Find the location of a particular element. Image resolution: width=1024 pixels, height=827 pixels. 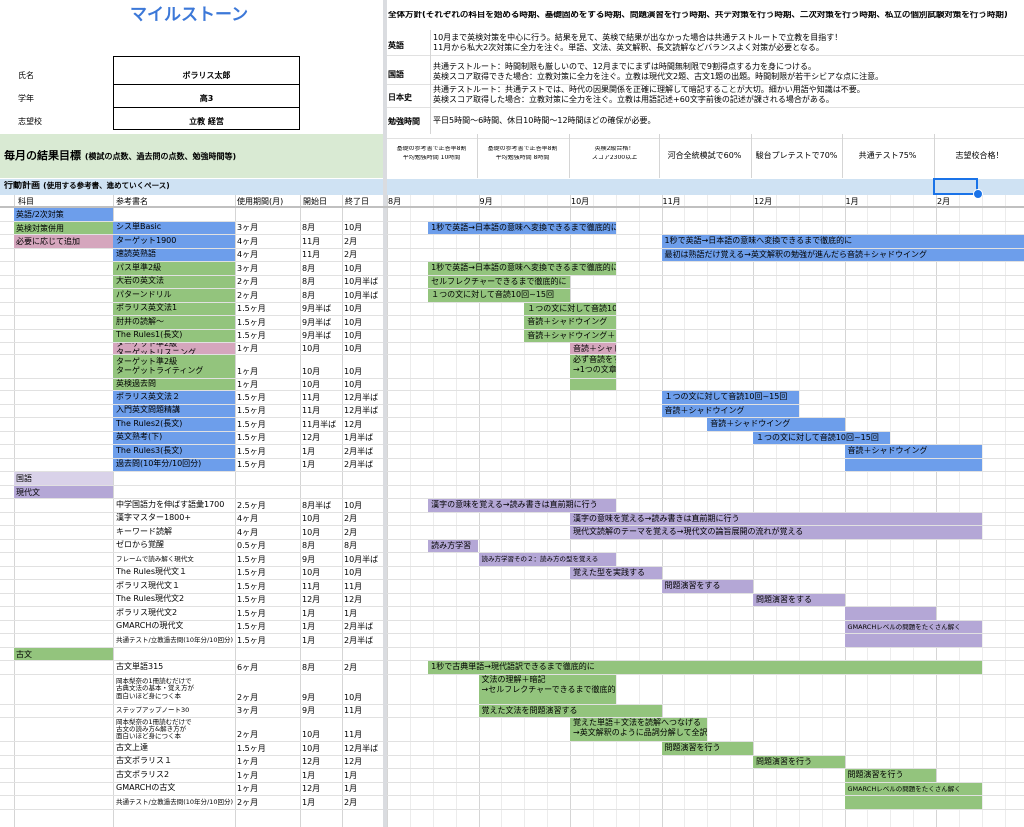

subject-cell: 古文 is located at coordinates (63, 653).